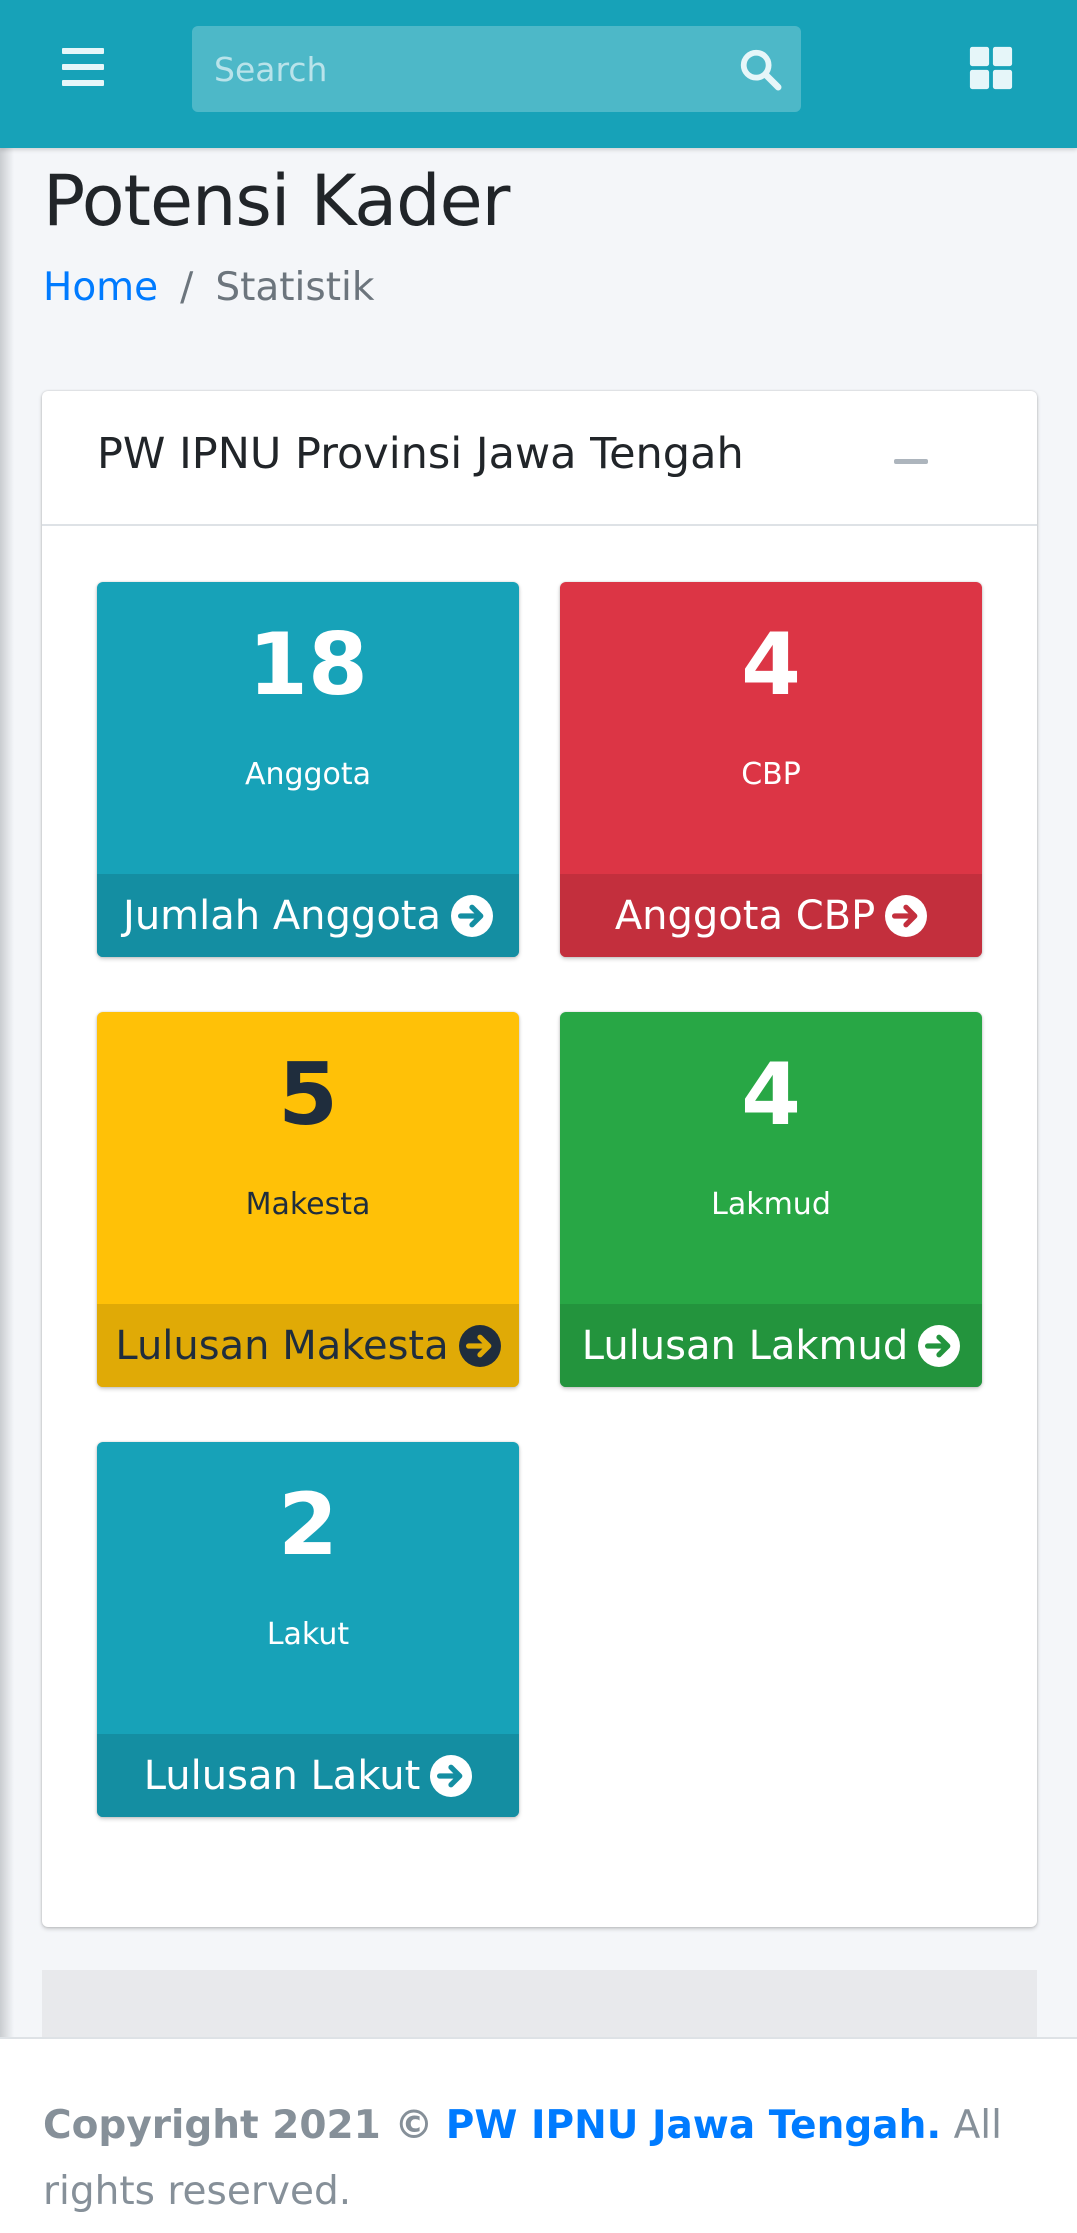  I want to click on stat-label: Makesta, so click(308, 1204).